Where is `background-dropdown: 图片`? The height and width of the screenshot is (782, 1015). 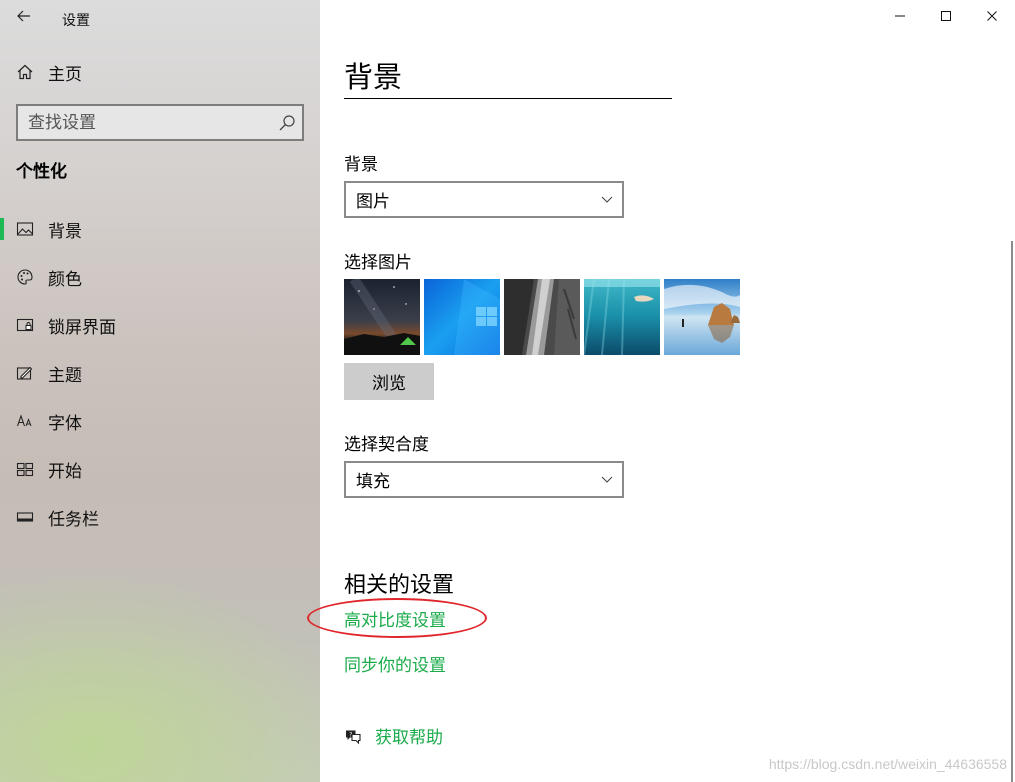 background-dropdown: 图片 is located at coordinates (484, 199).